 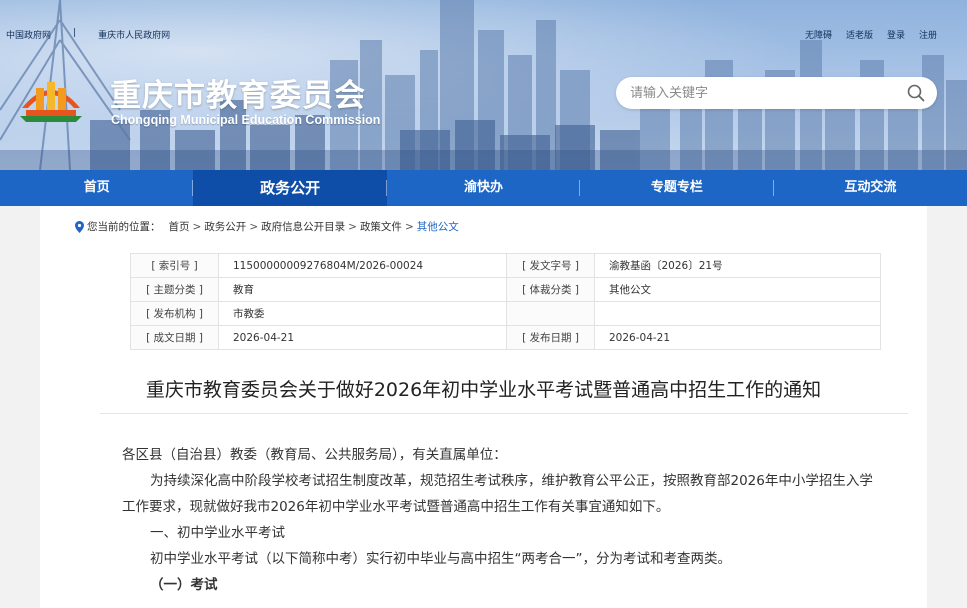 I want to click on top-links-left: 中国政府网 | 重庆市人民政府网, so click(x=88, y=34).